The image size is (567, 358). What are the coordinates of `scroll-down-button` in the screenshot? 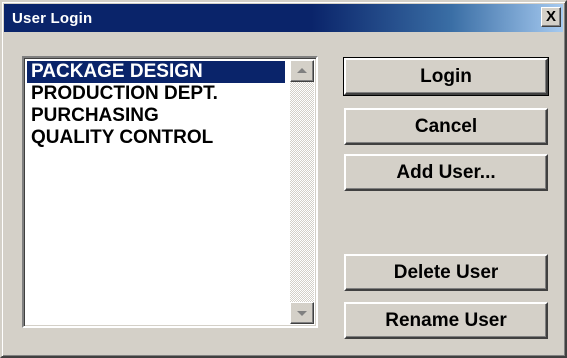 It's located at (302, 313).